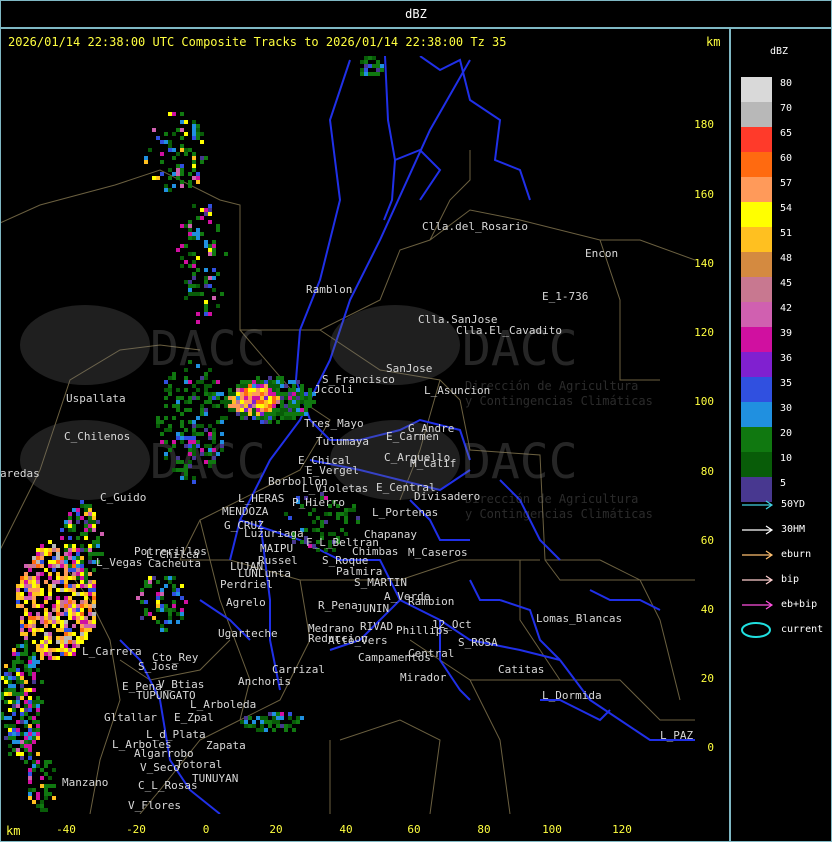 The image size is (832, 842). I want to click on place-label: SanJose, so click(409, 368).